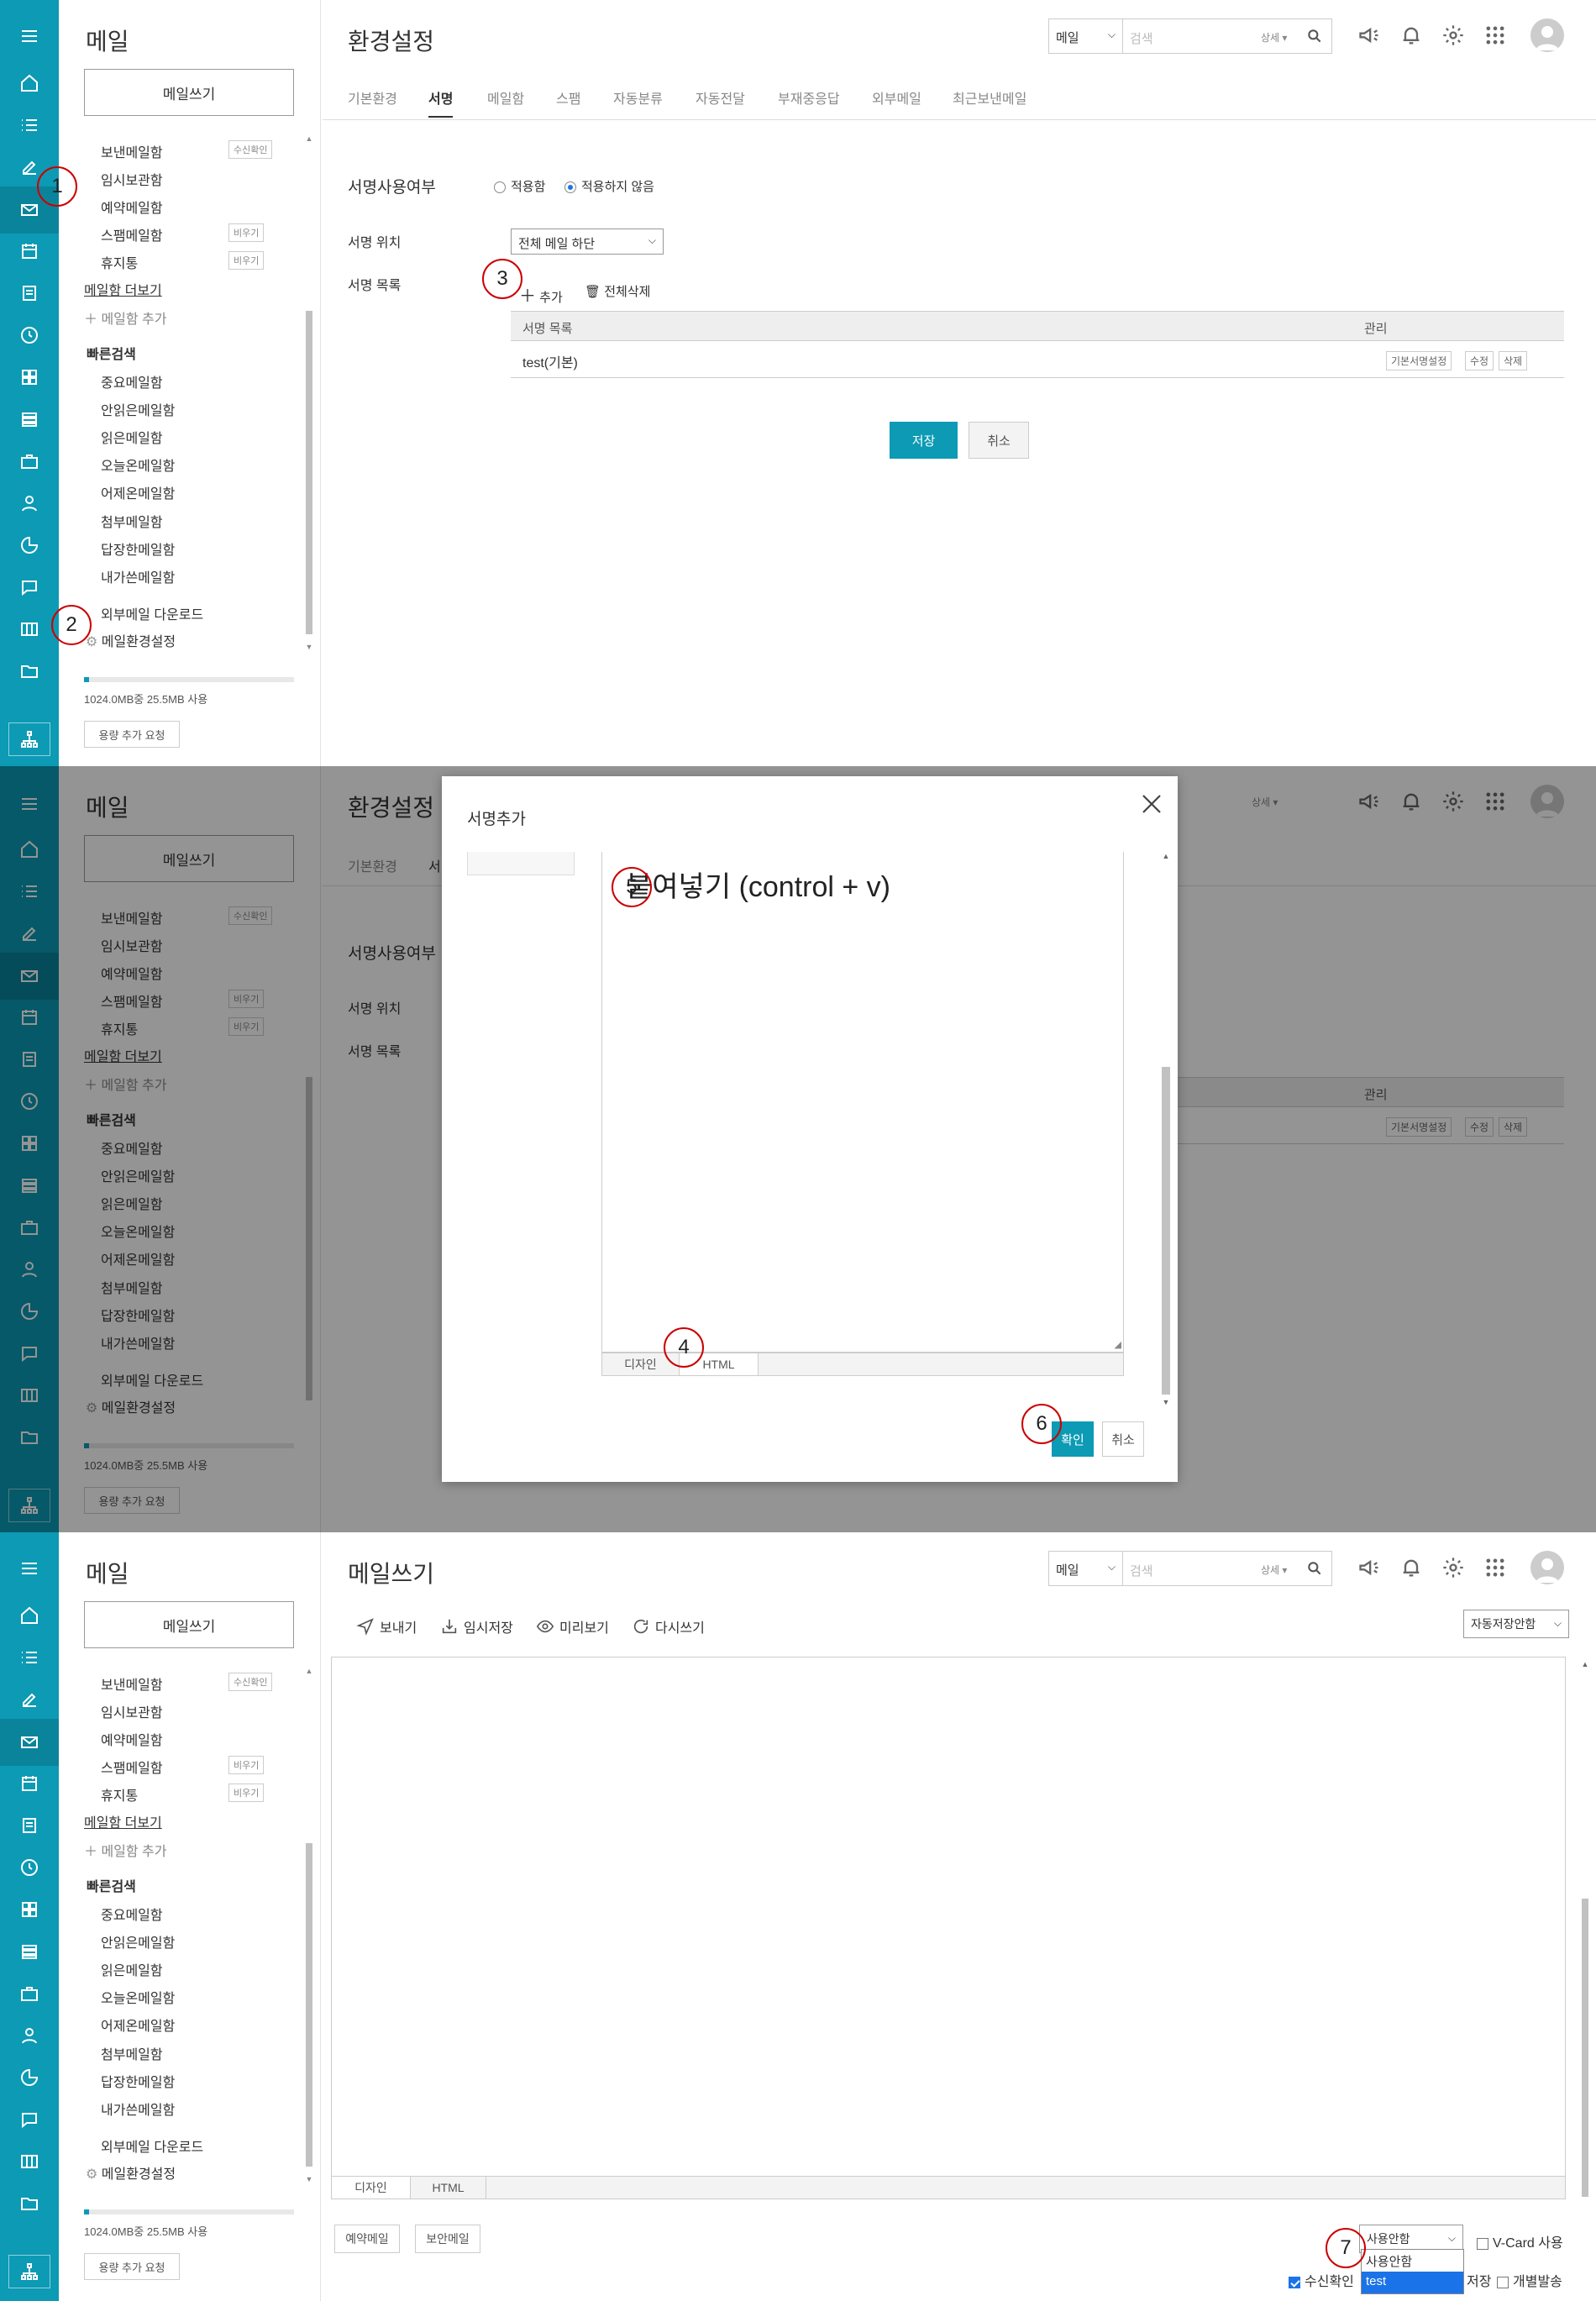 The height and width of the screenshot is (2301, 1596). What do you see at coordinates (29, 83) in the screenshot?
I see `home-icon` at bounding box center [29, 83].